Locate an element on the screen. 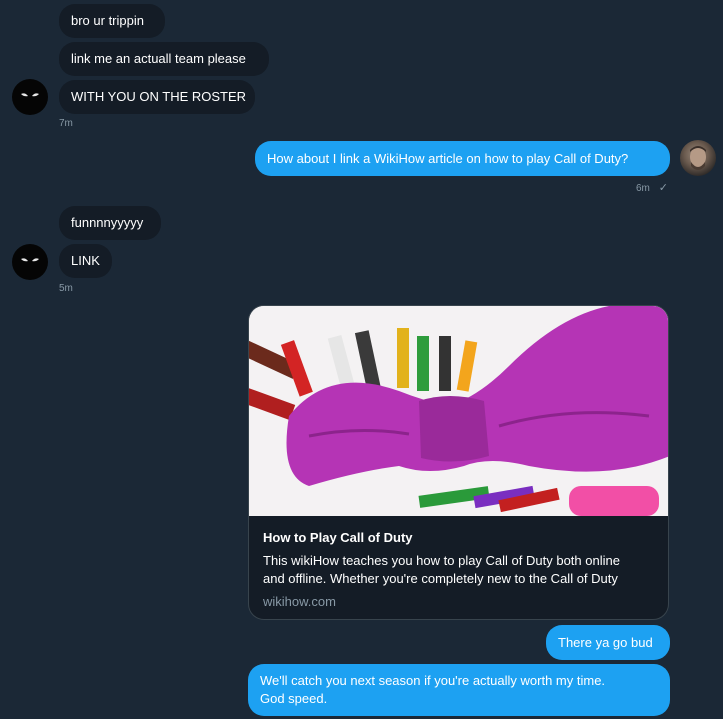 The width and height of the screenshot is (723, 719). message-timestamp: 7m is located at coordinates (66, 123).